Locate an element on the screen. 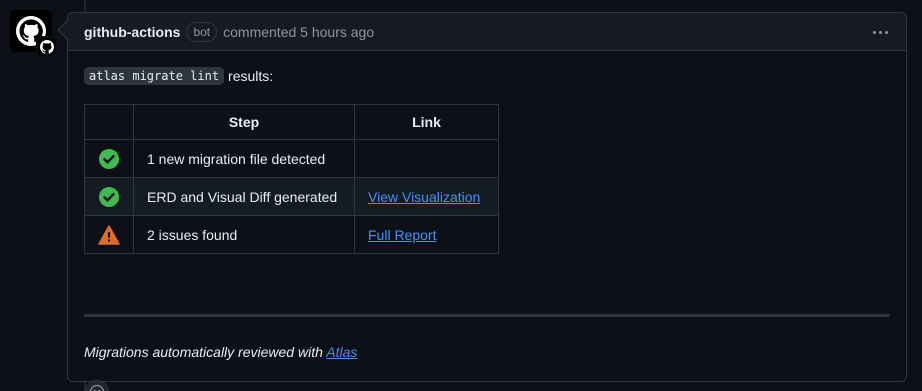  atlas-link: Atlas is located at coordinates (341, 352).